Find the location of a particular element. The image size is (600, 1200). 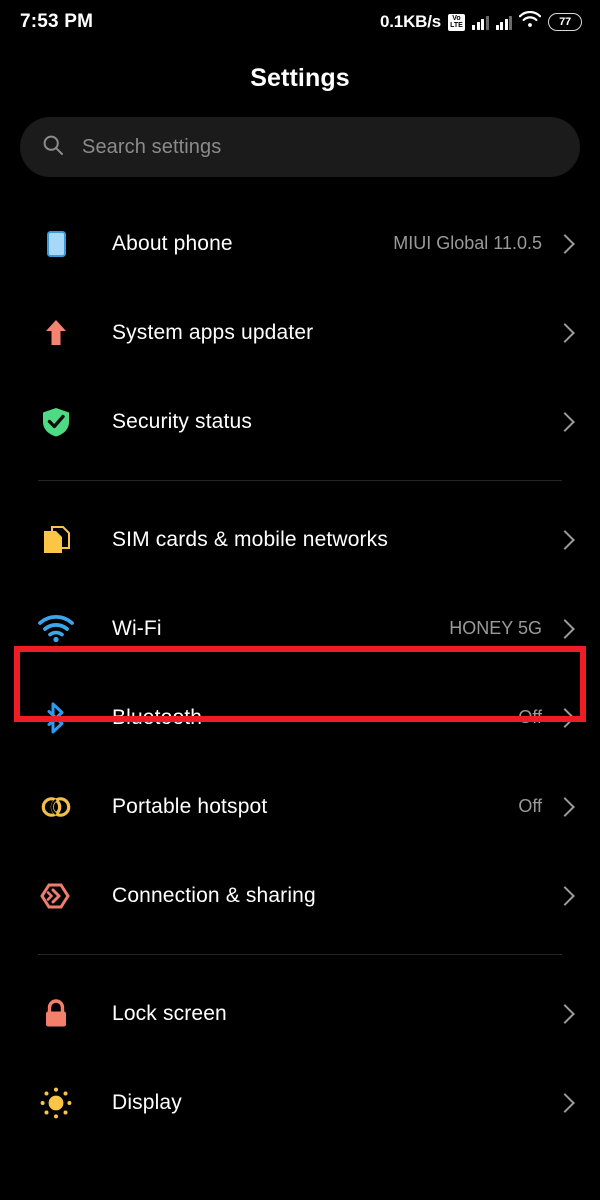

settings-row-sim-cards-mobile-networks: SIM cards & mobile networks is located at coordinates (300, 539).